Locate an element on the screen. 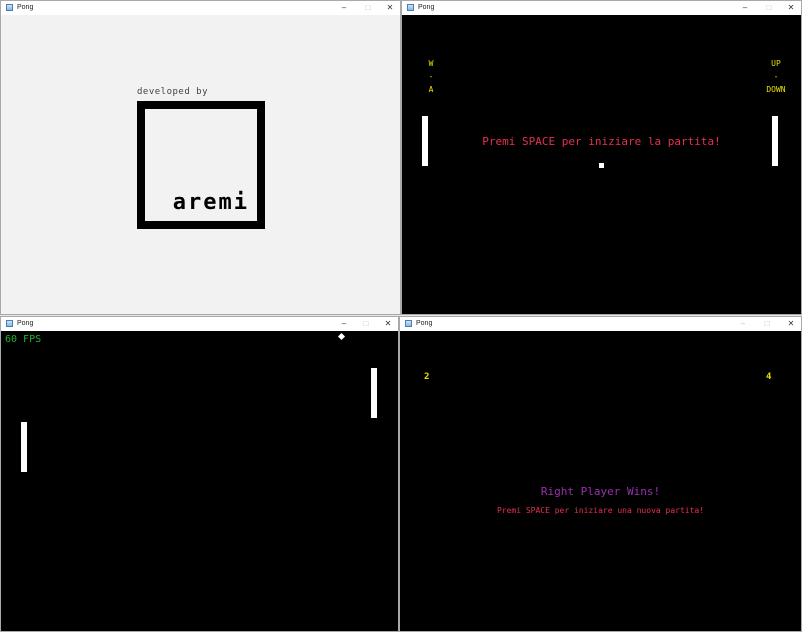  right-control-key: DOWN is located at coordinates (776, 89).